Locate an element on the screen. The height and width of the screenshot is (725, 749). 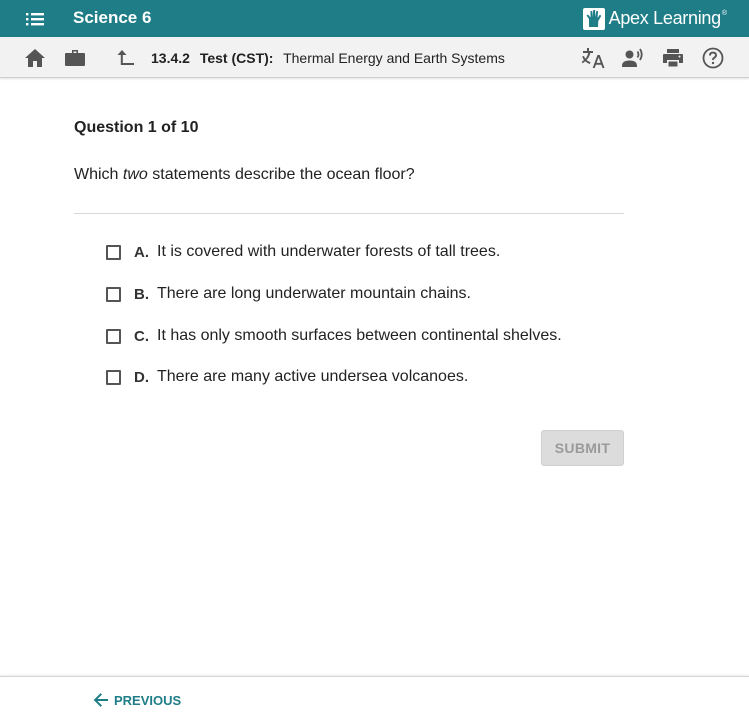
breadcrumb-title: Thermal Energy and Earth Systems is located at coordinates (394, 58).